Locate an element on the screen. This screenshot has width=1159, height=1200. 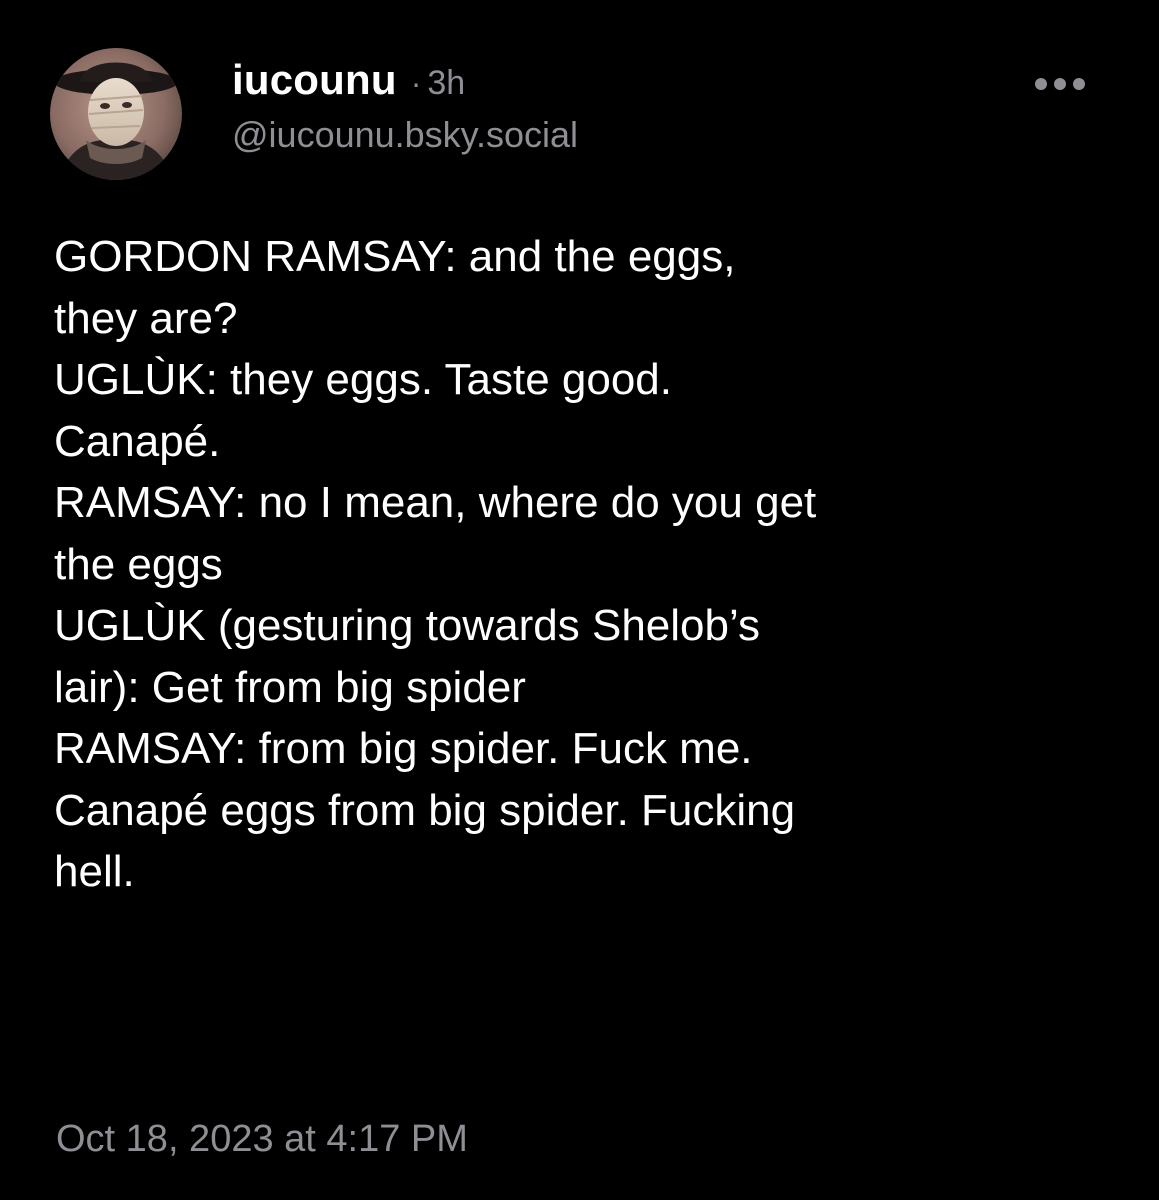
post-header: iucounu · 3h @iucounu.bsky.social is located at coordinates (405, 106).